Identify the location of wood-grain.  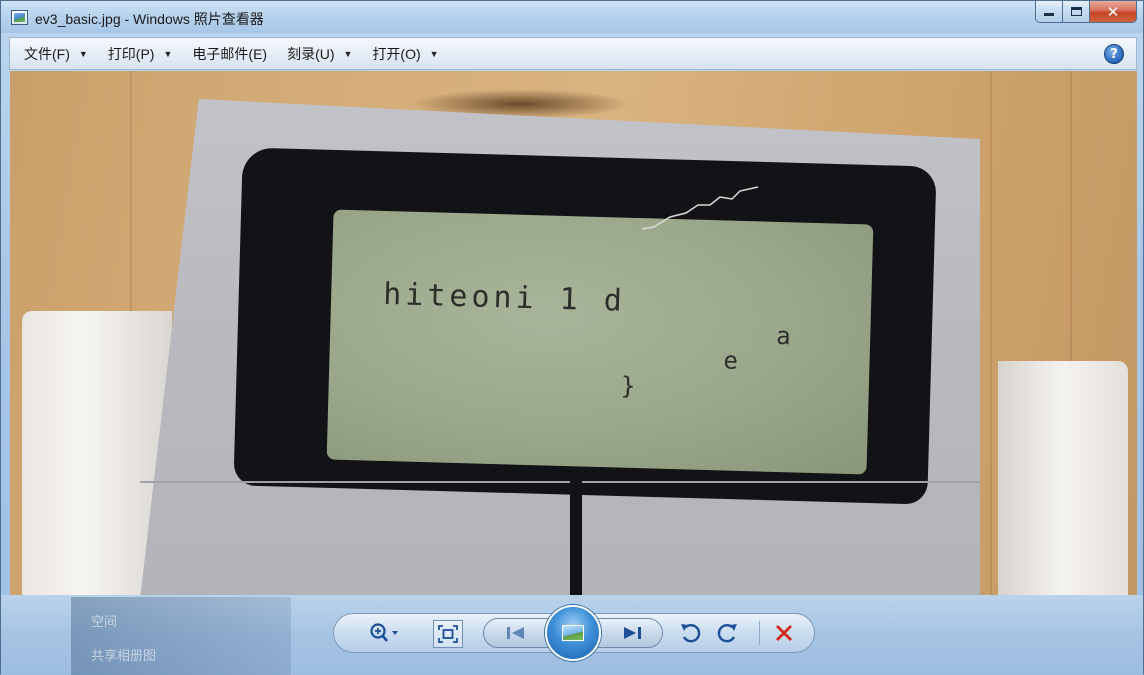
(991, 333).